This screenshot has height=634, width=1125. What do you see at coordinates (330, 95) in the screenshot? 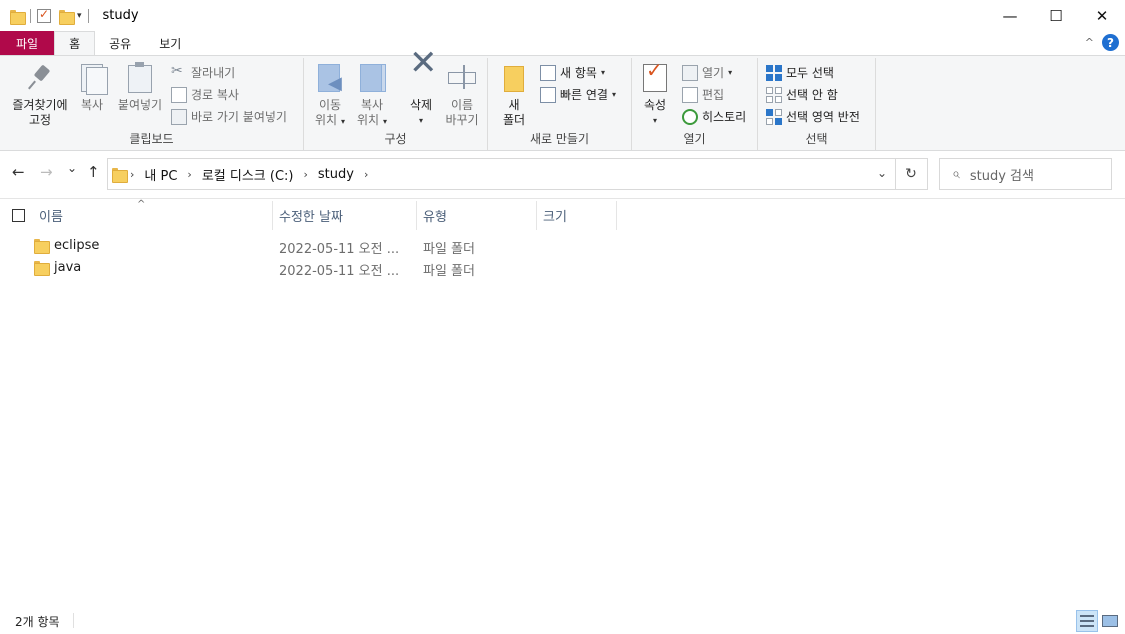
I see `move-to-button: ◀ 이동 위치 ▾` at bounding box center [330, 95].